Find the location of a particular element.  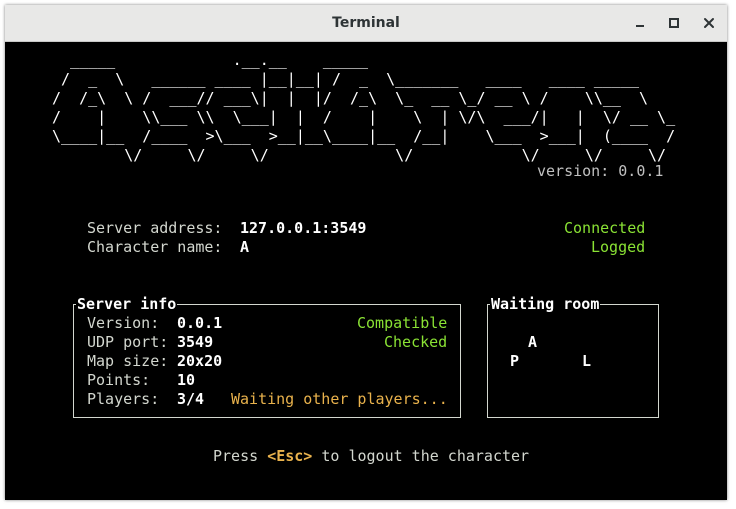

login-status: Logged is located at coordinates (618, 247).